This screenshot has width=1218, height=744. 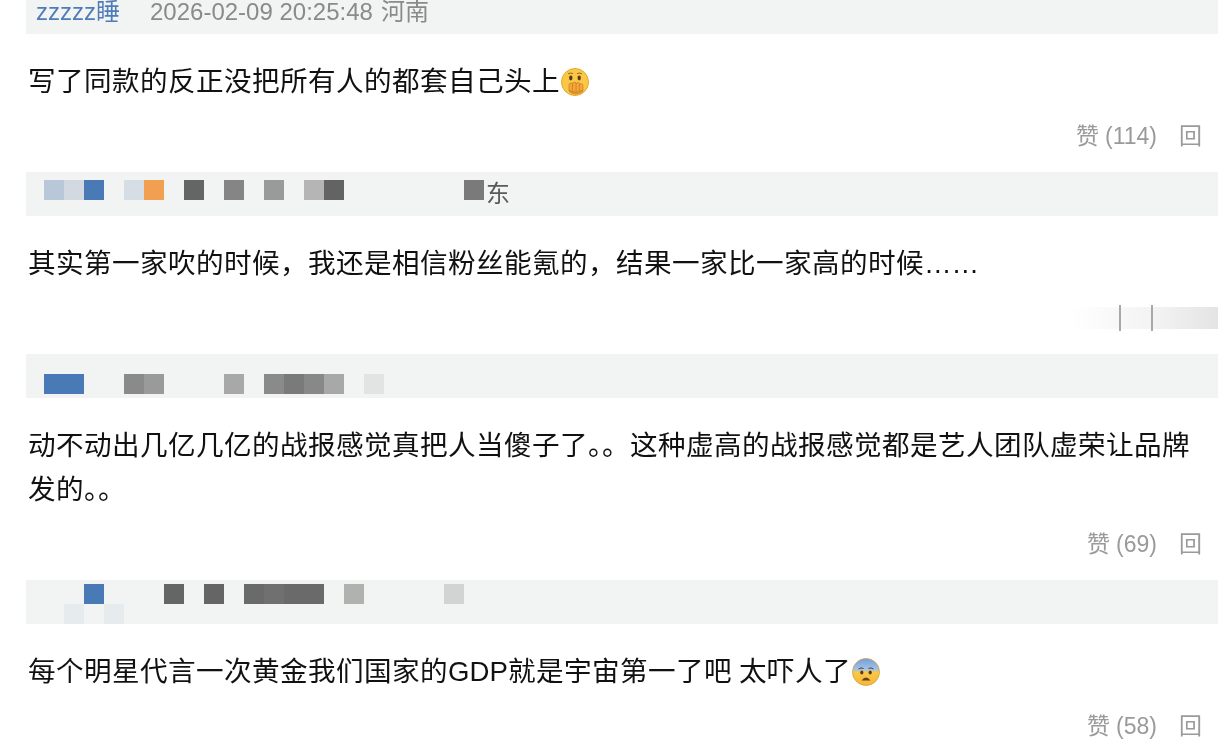 I want to click on like-button: 赞 (114), so click(x=1116, y=136).